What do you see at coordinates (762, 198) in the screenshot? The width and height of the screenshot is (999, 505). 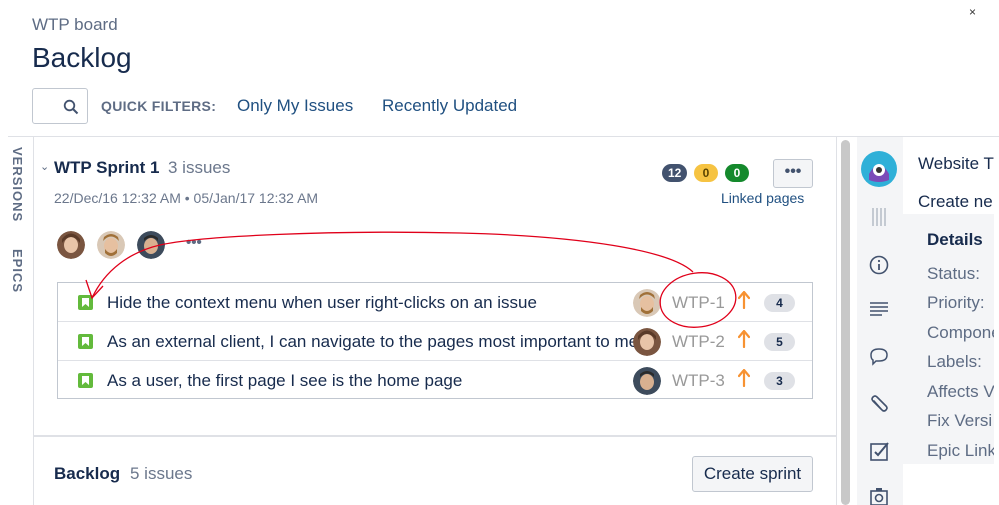 I see `linked-pages-link: Linked pages` at bounding box center [762, 198].